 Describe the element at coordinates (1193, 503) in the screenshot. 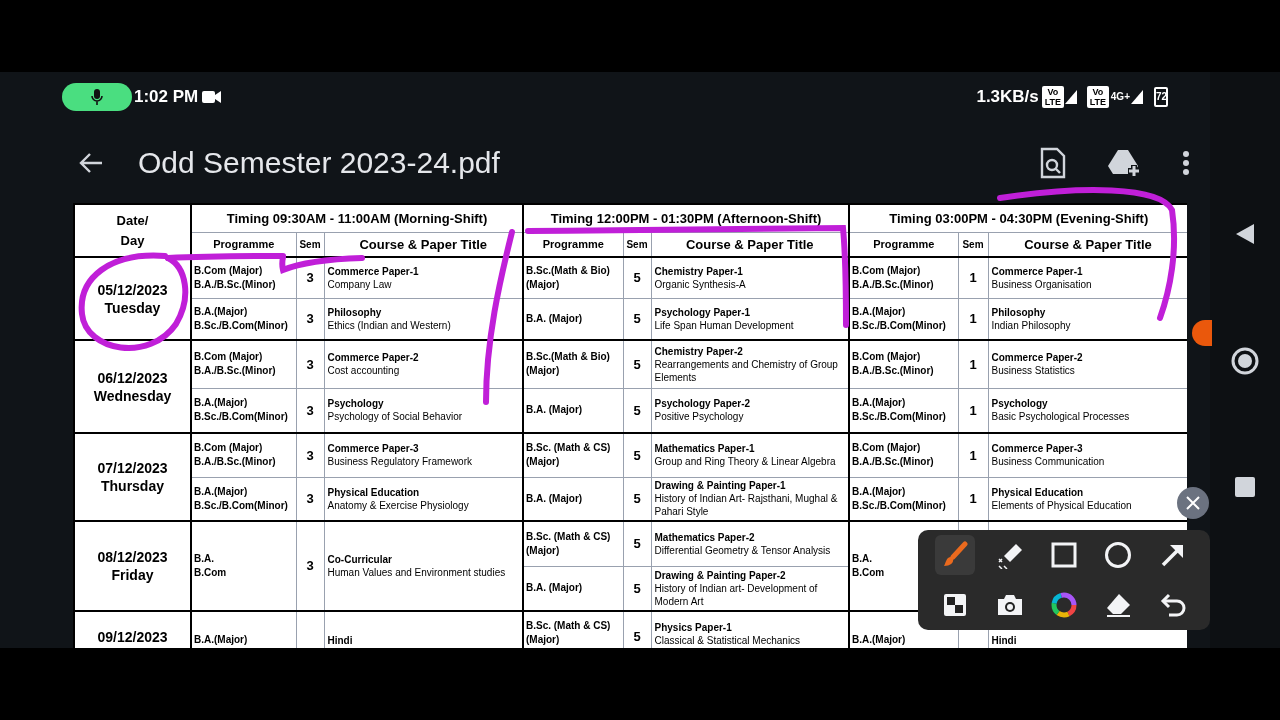

I see `close-icon` at that location.